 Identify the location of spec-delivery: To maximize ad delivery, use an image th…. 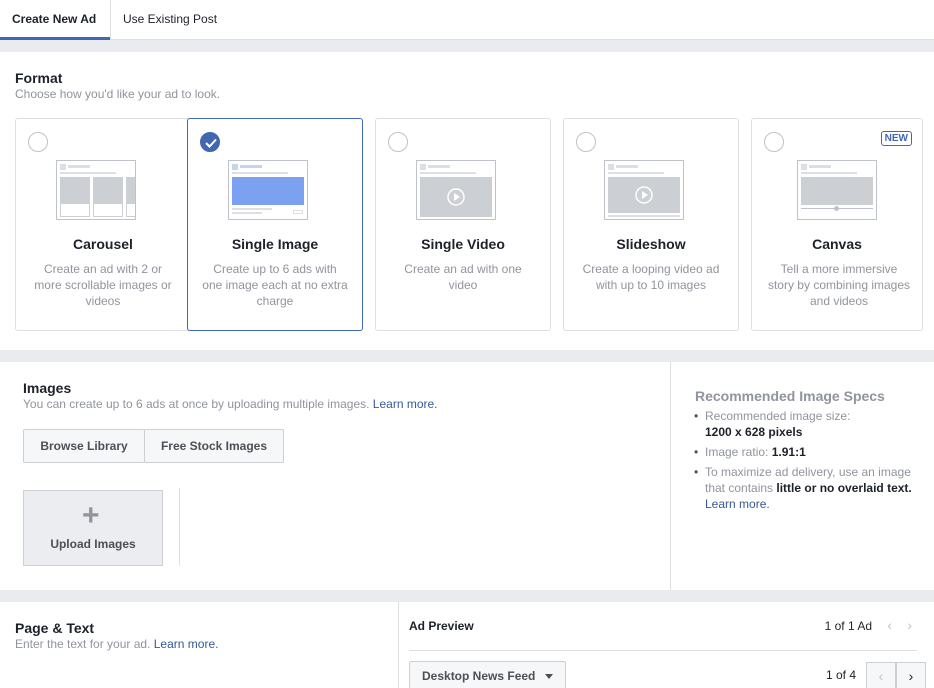
(804, 488).